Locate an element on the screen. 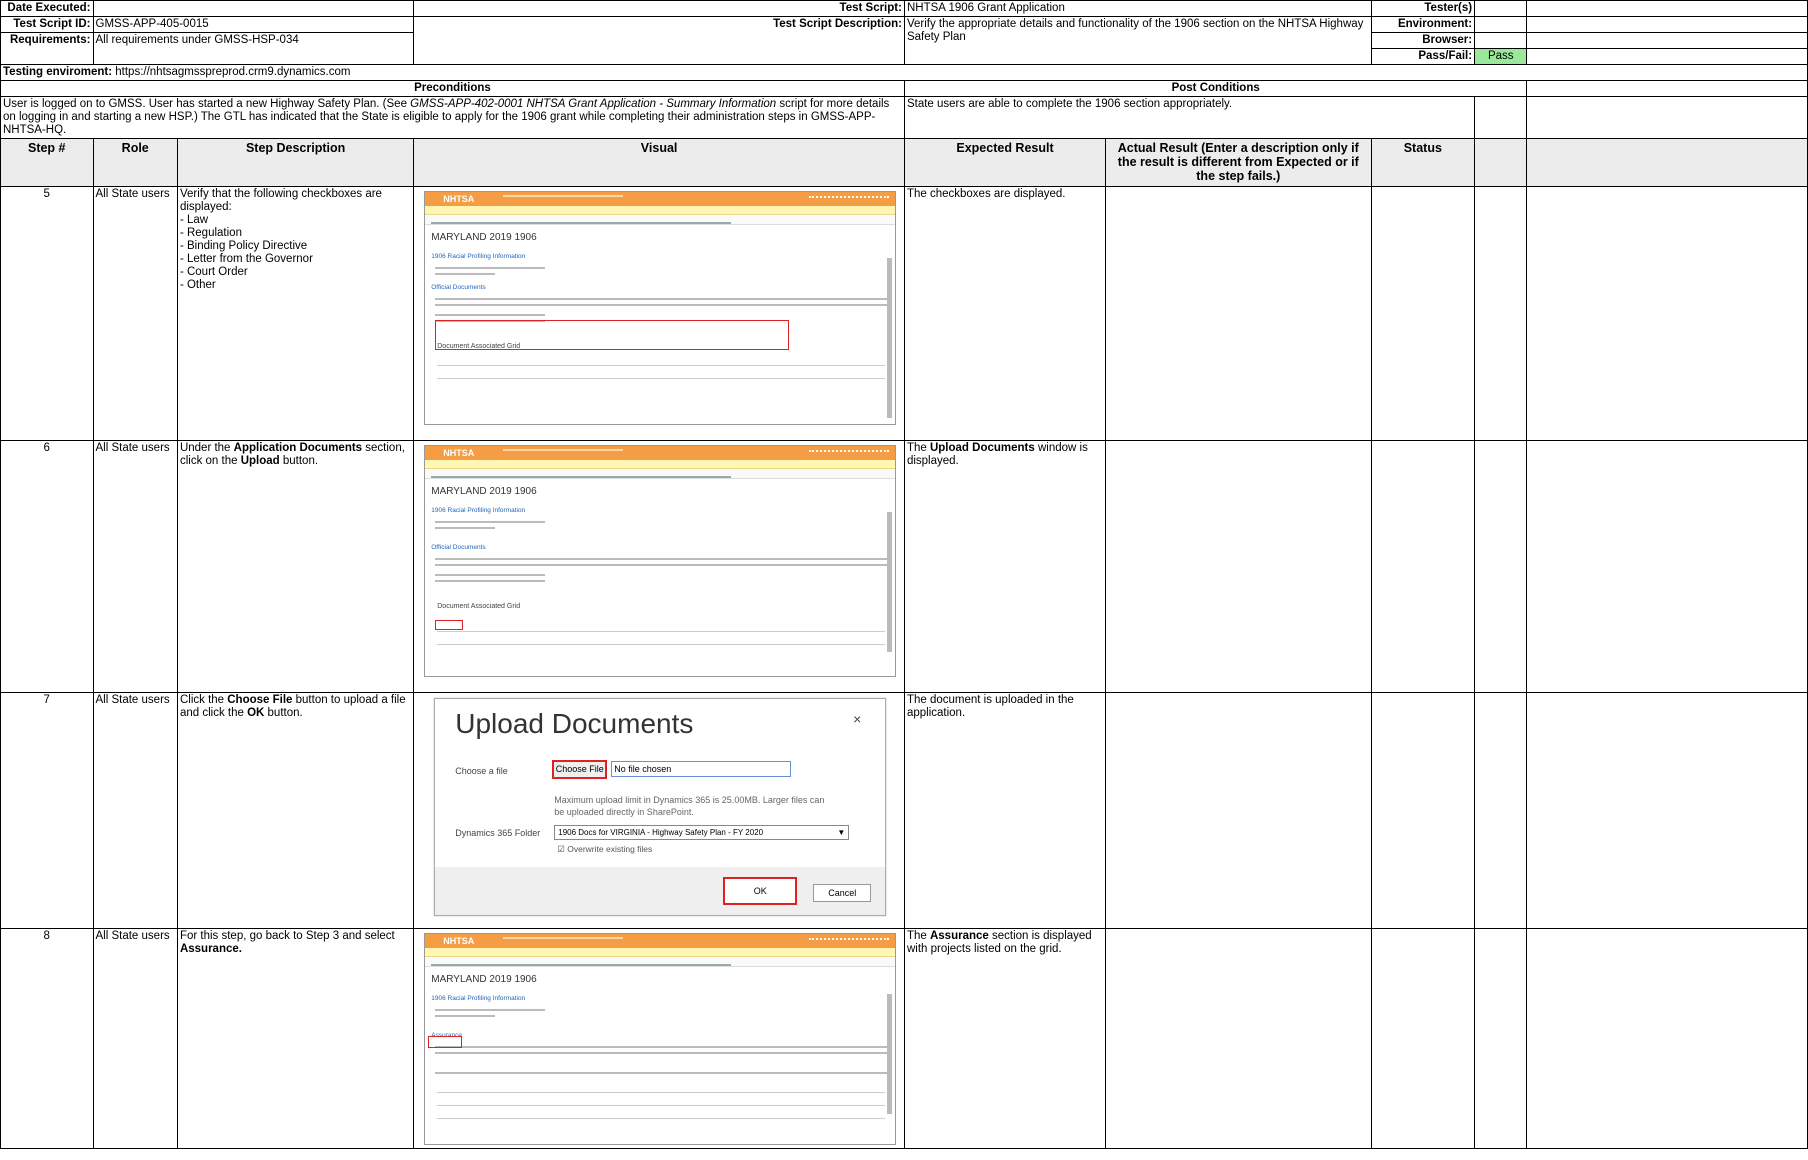 The height and width of the screenshot is (1160, 1808). pass-fail-label: Pass/Fail: is located at coordinates (1423, 56).